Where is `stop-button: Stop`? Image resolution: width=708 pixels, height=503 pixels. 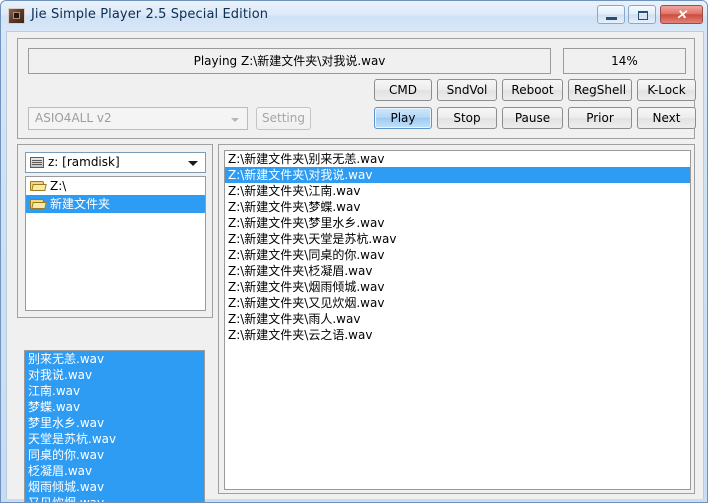 stop-button: Stop is located at coordinates (467, 118).